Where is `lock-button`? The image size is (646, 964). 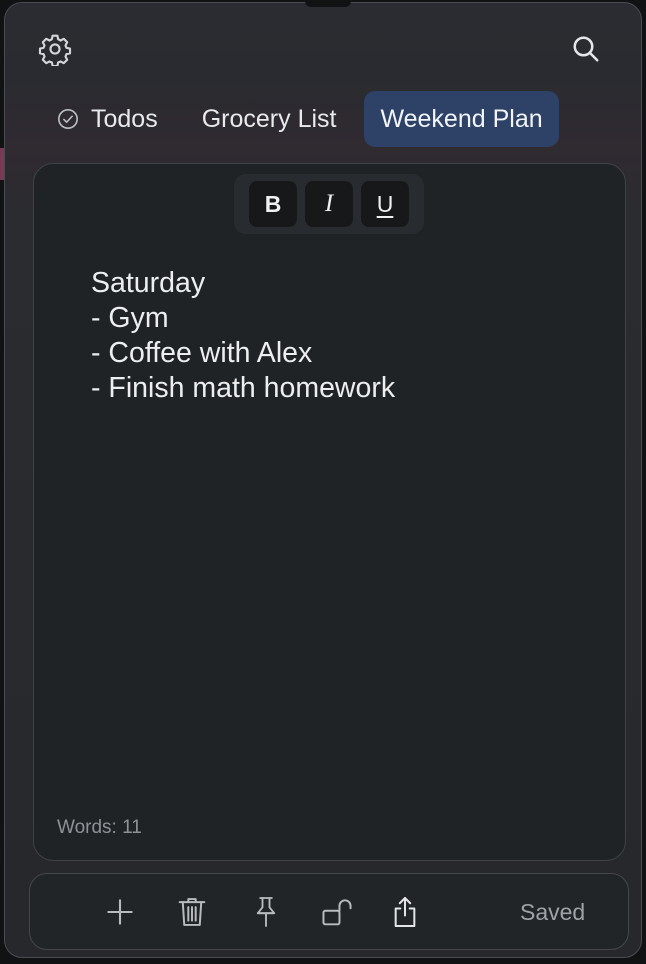 lock-button is located at coordinates (337, 912).